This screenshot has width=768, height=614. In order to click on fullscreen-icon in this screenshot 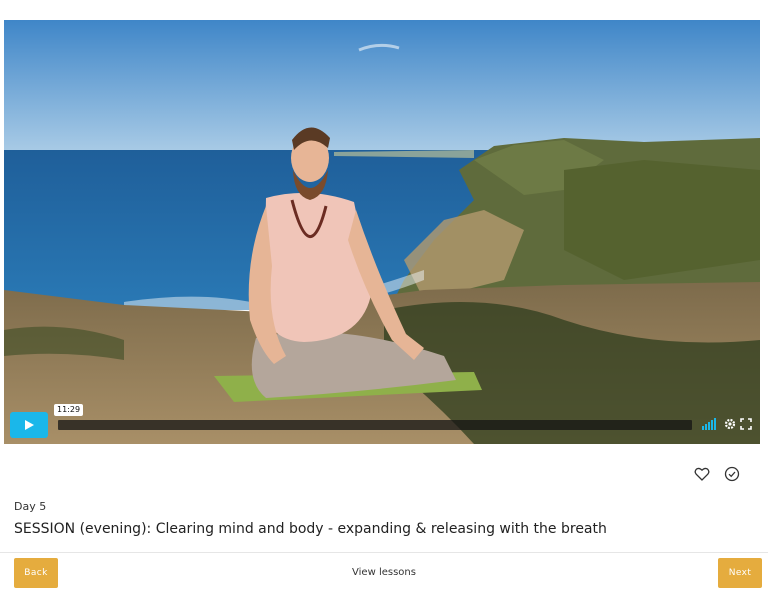, I will do `click(746, 424)`.